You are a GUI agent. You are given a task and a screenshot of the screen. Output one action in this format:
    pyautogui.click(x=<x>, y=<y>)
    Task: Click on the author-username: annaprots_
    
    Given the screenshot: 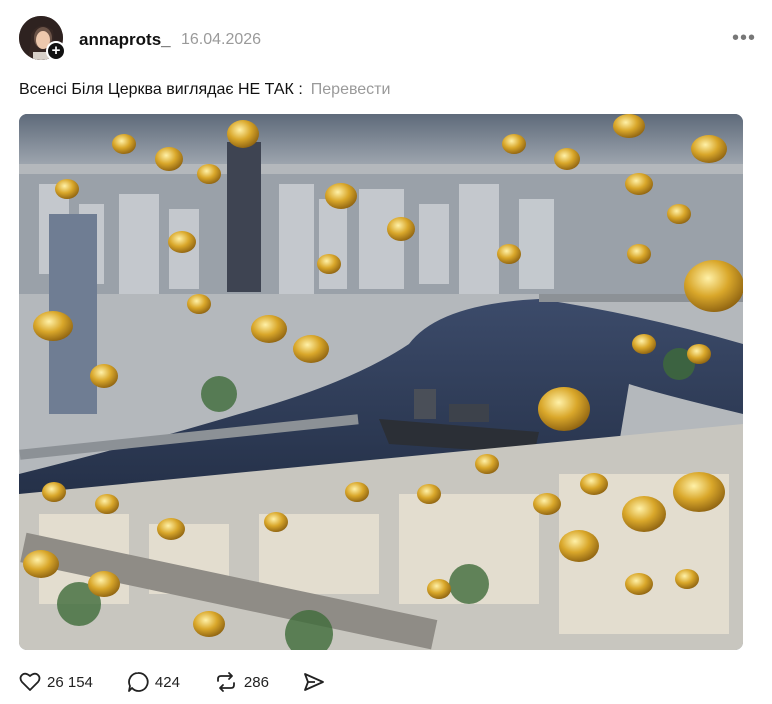 What is the action you would take?
    pyautogui.click(x=125, y=40)
    